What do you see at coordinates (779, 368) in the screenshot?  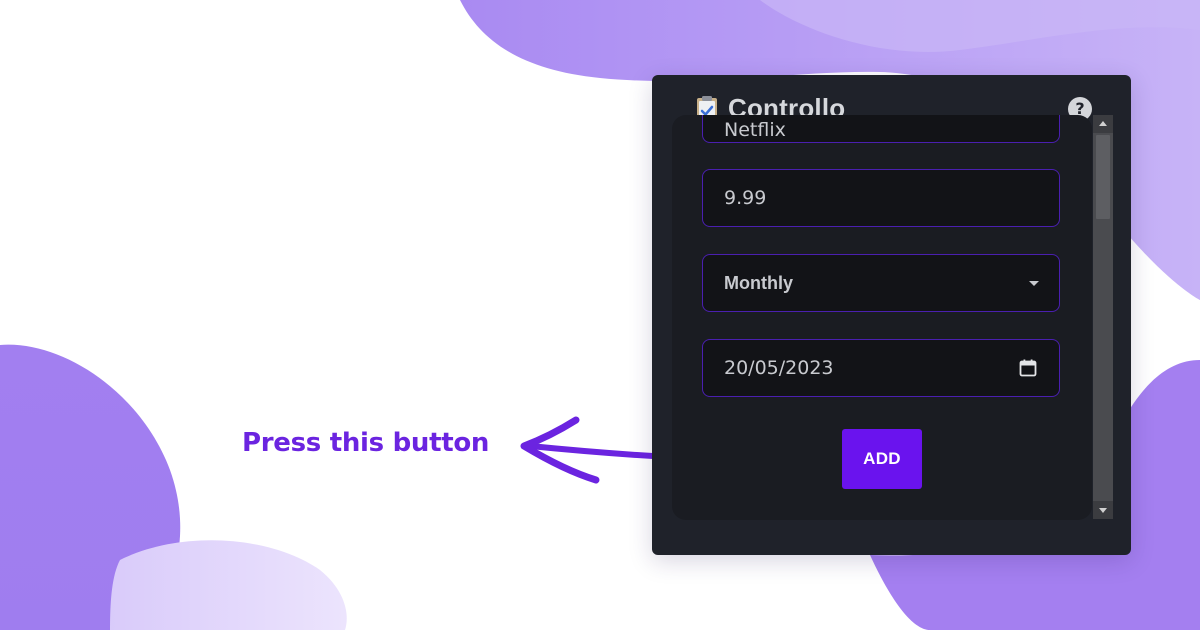 I see `date-field-value: 20/05/2023` at bounding box center [779, 368].